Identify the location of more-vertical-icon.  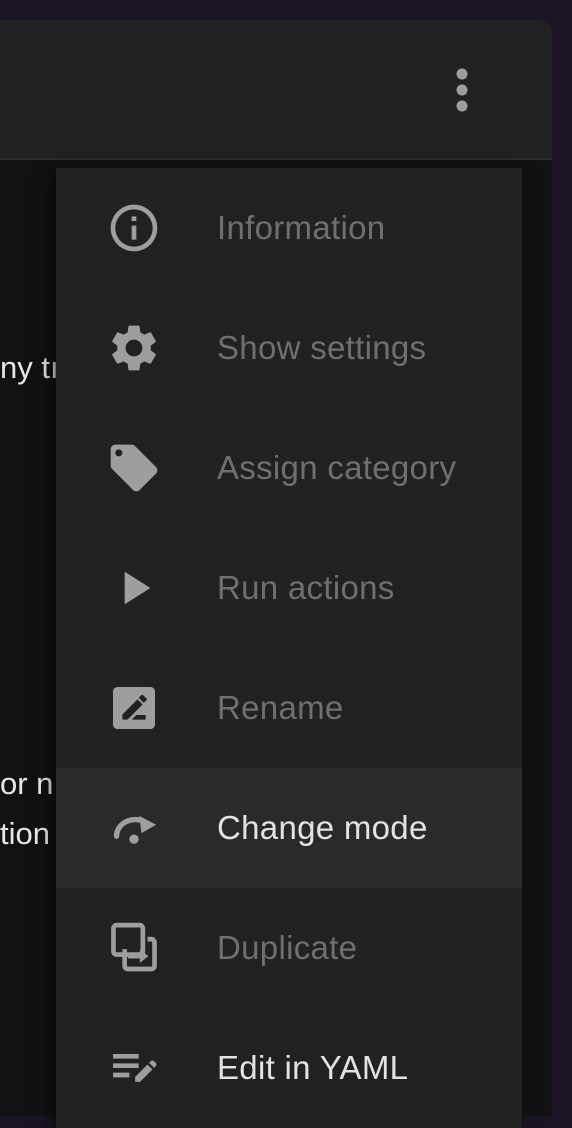
(462, 90).